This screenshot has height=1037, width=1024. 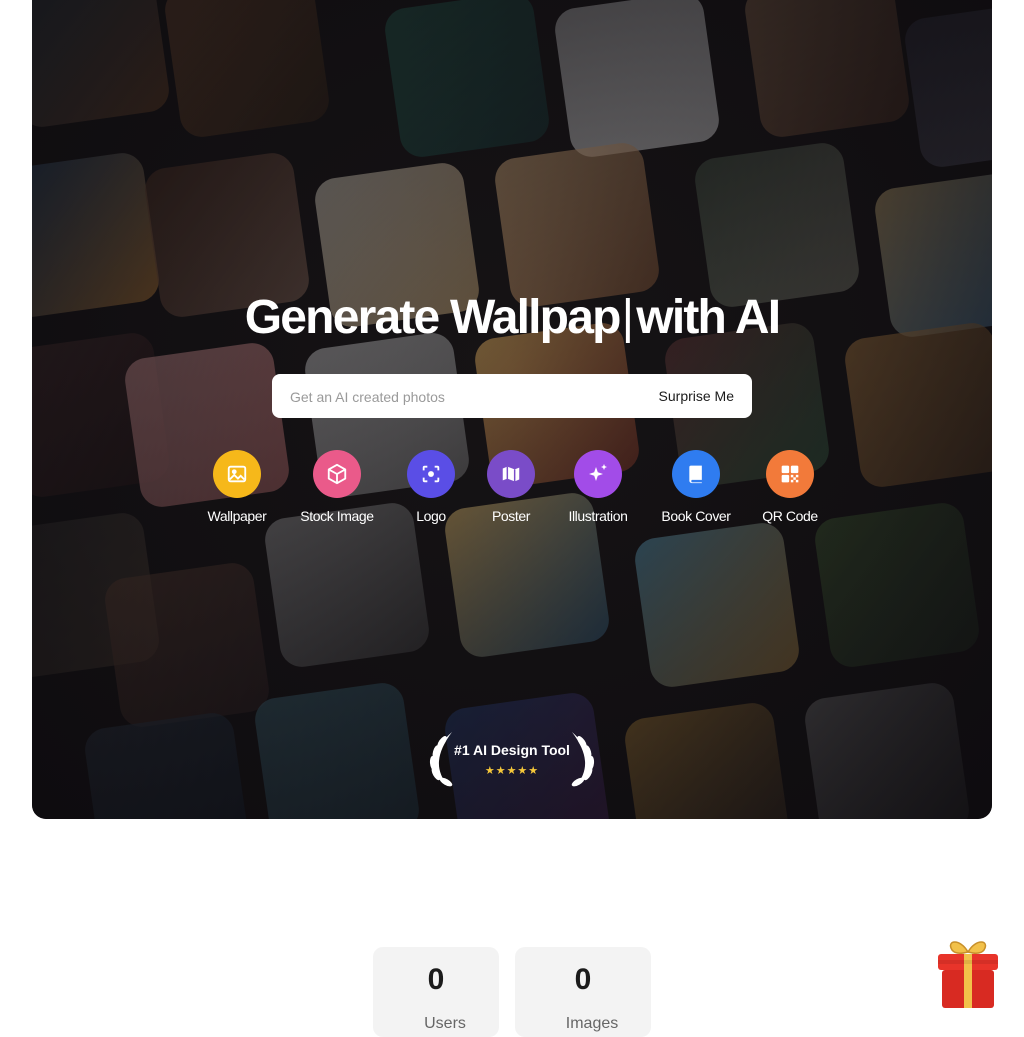 I want to click on gift-button, so click(x=968, y=974).